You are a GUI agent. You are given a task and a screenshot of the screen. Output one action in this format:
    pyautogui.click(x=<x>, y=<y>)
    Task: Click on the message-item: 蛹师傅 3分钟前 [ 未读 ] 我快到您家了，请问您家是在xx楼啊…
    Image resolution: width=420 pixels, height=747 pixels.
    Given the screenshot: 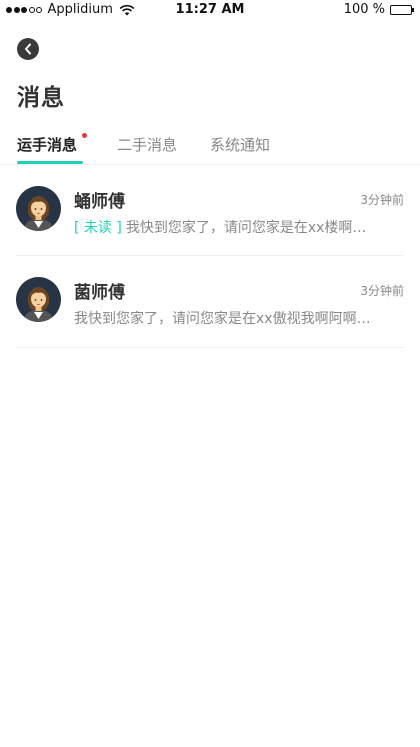 What is the action you would take?
    pyautogui.click(x=210, y=210)
    